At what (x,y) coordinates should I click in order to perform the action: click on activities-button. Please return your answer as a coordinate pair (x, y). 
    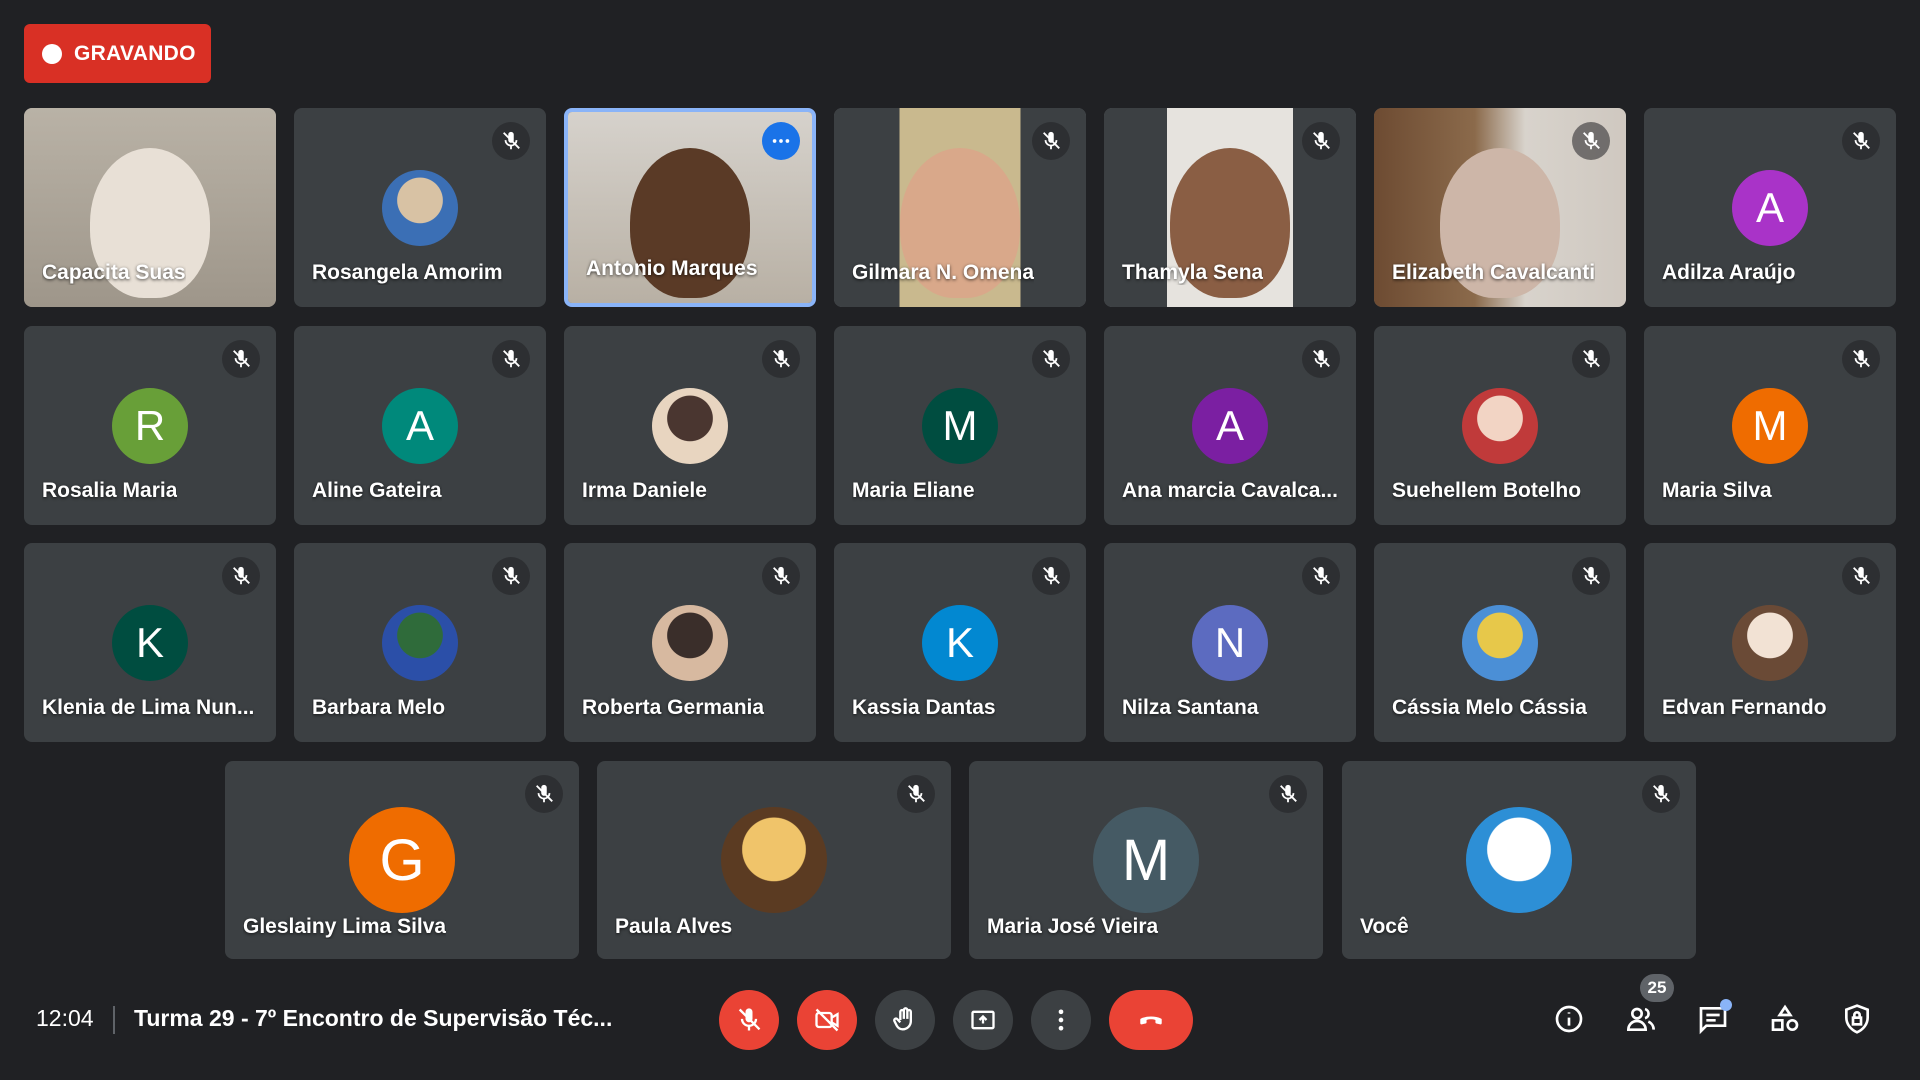
    Looking at the image, I should click on (1785, 1019).